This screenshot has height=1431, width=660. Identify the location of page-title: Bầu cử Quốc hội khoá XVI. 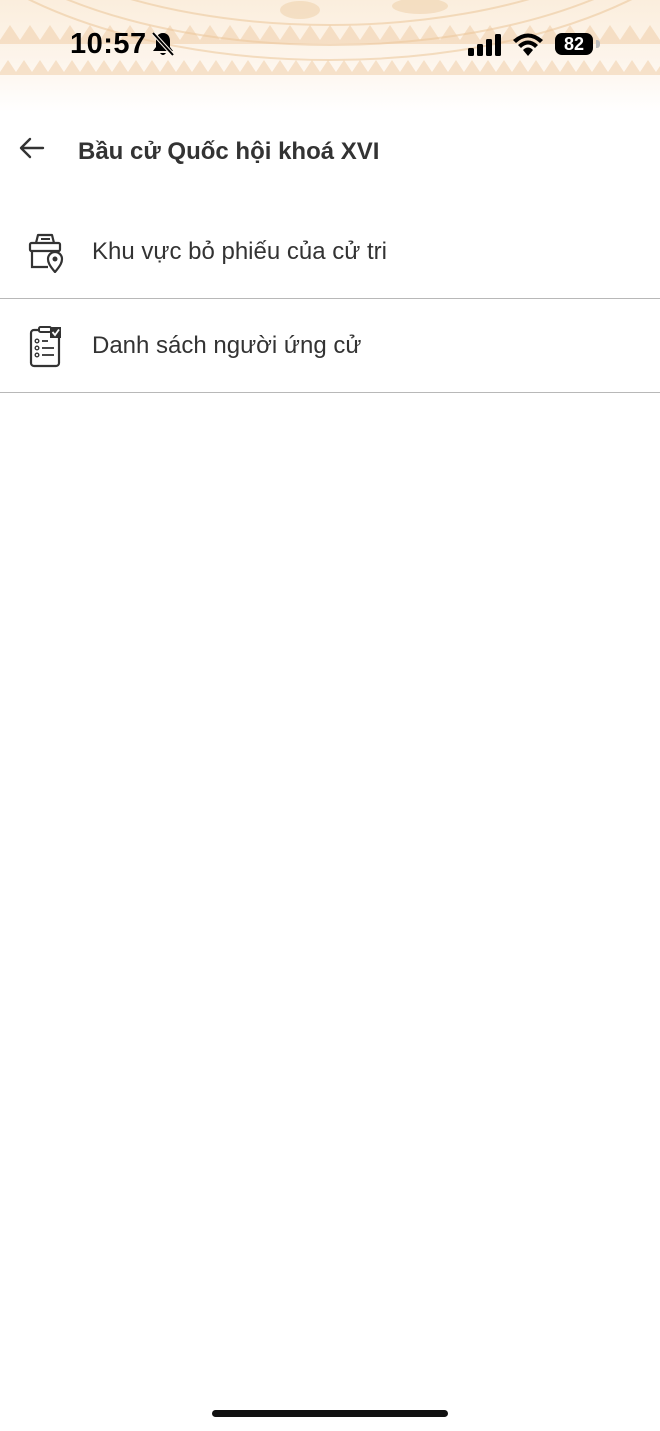
(229, 151).